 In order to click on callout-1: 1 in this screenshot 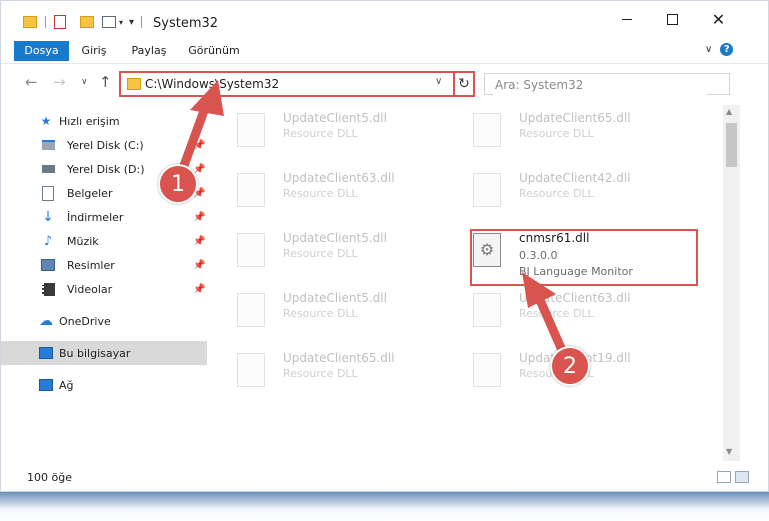, I will do `click(178, 184)`.